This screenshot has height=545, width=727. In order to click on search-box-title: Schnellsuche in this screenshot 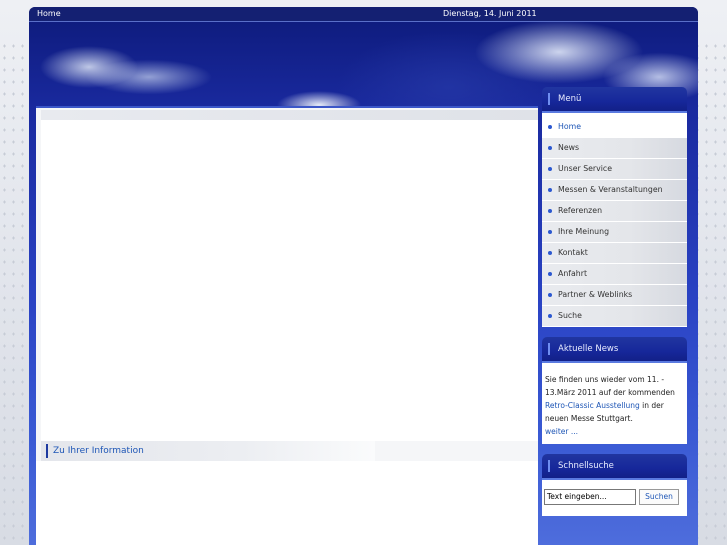, I will do `click(614, 467)`.